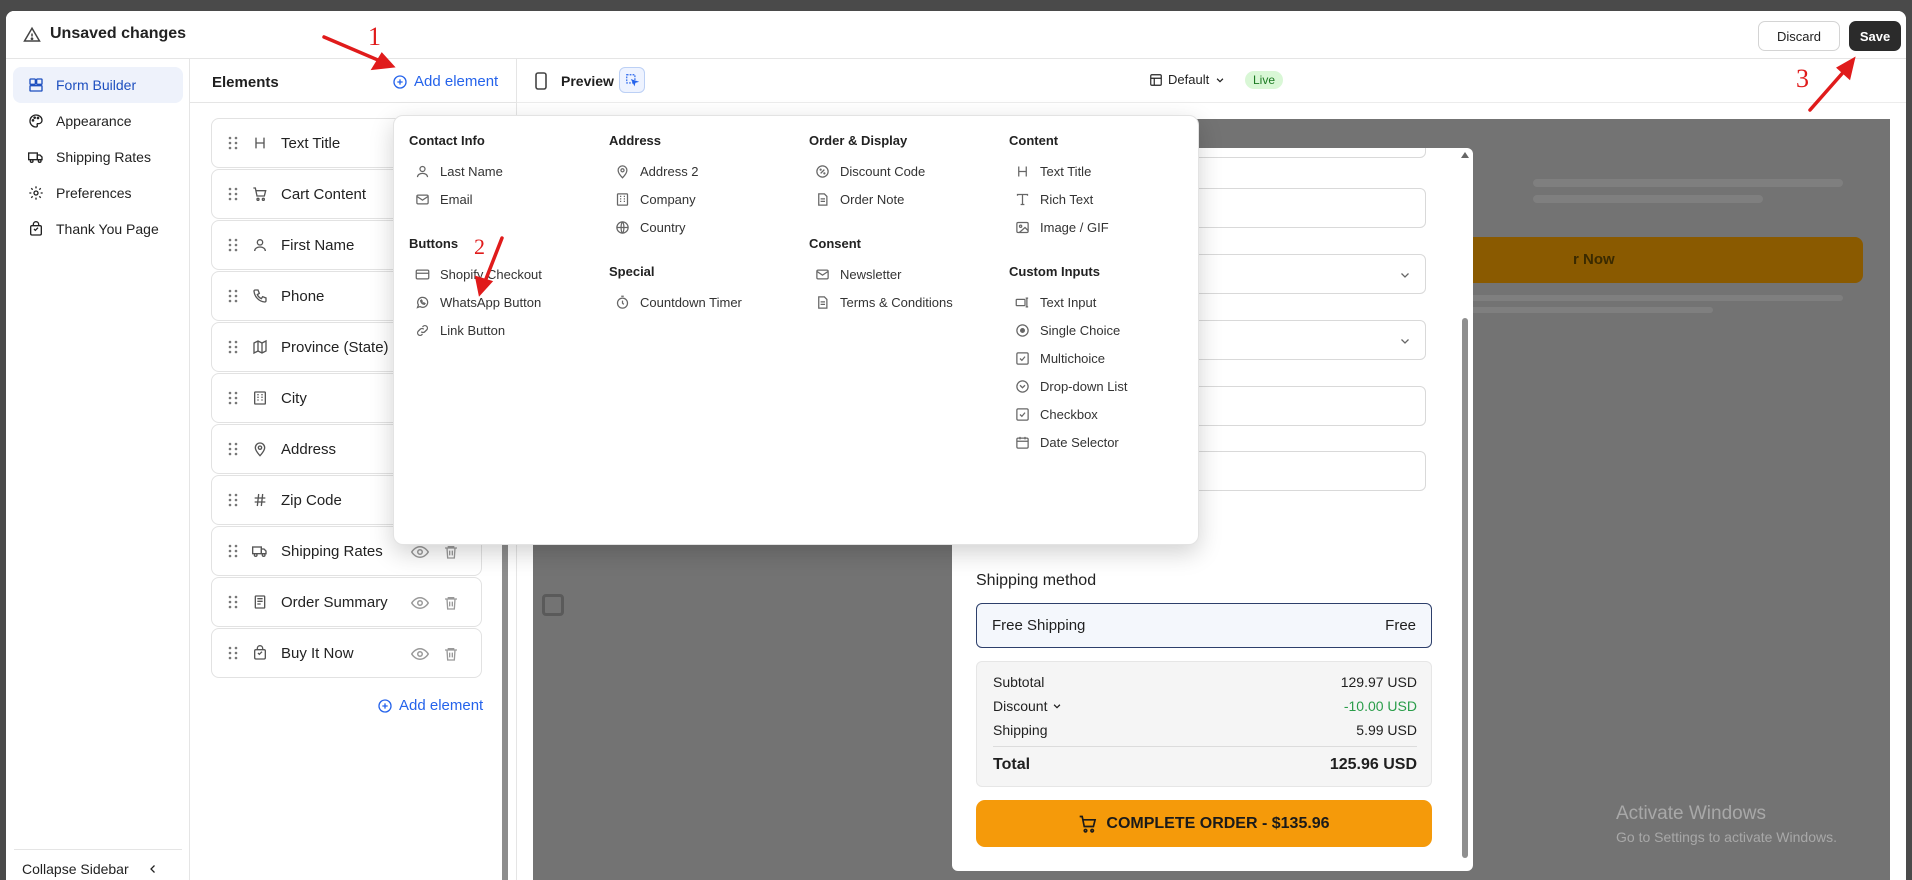 The width and height of the screenshot is (1912, 880). I want to click on menu-item-terms-conditions: Terms & Conditions, so click(884, 302).